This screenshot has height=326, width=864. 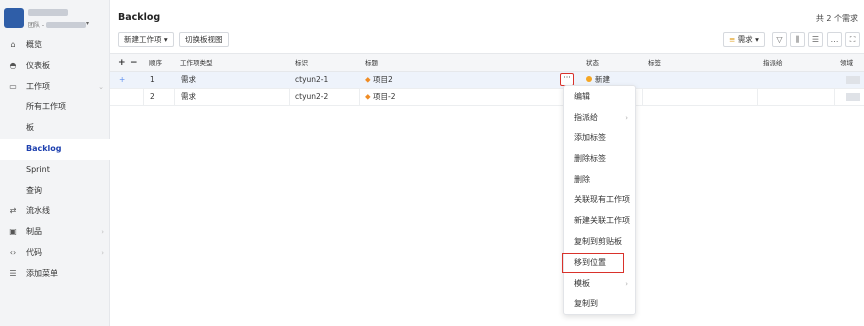 I want to click on item-count: 共 2 个需求, so click(x=836, y=18).